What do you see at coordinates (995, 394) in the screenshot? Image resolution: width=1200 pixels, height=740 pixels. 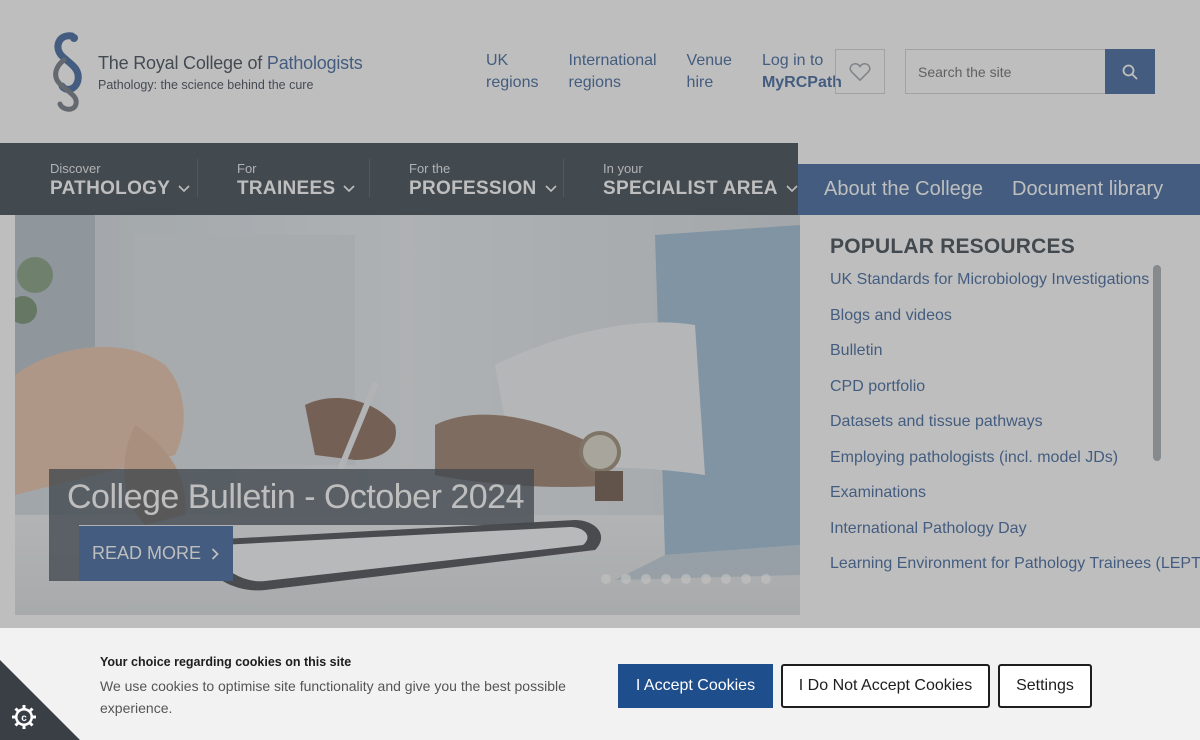 I see `popular-resource-link: CPD portfolio` at bounding box center [995, 394].